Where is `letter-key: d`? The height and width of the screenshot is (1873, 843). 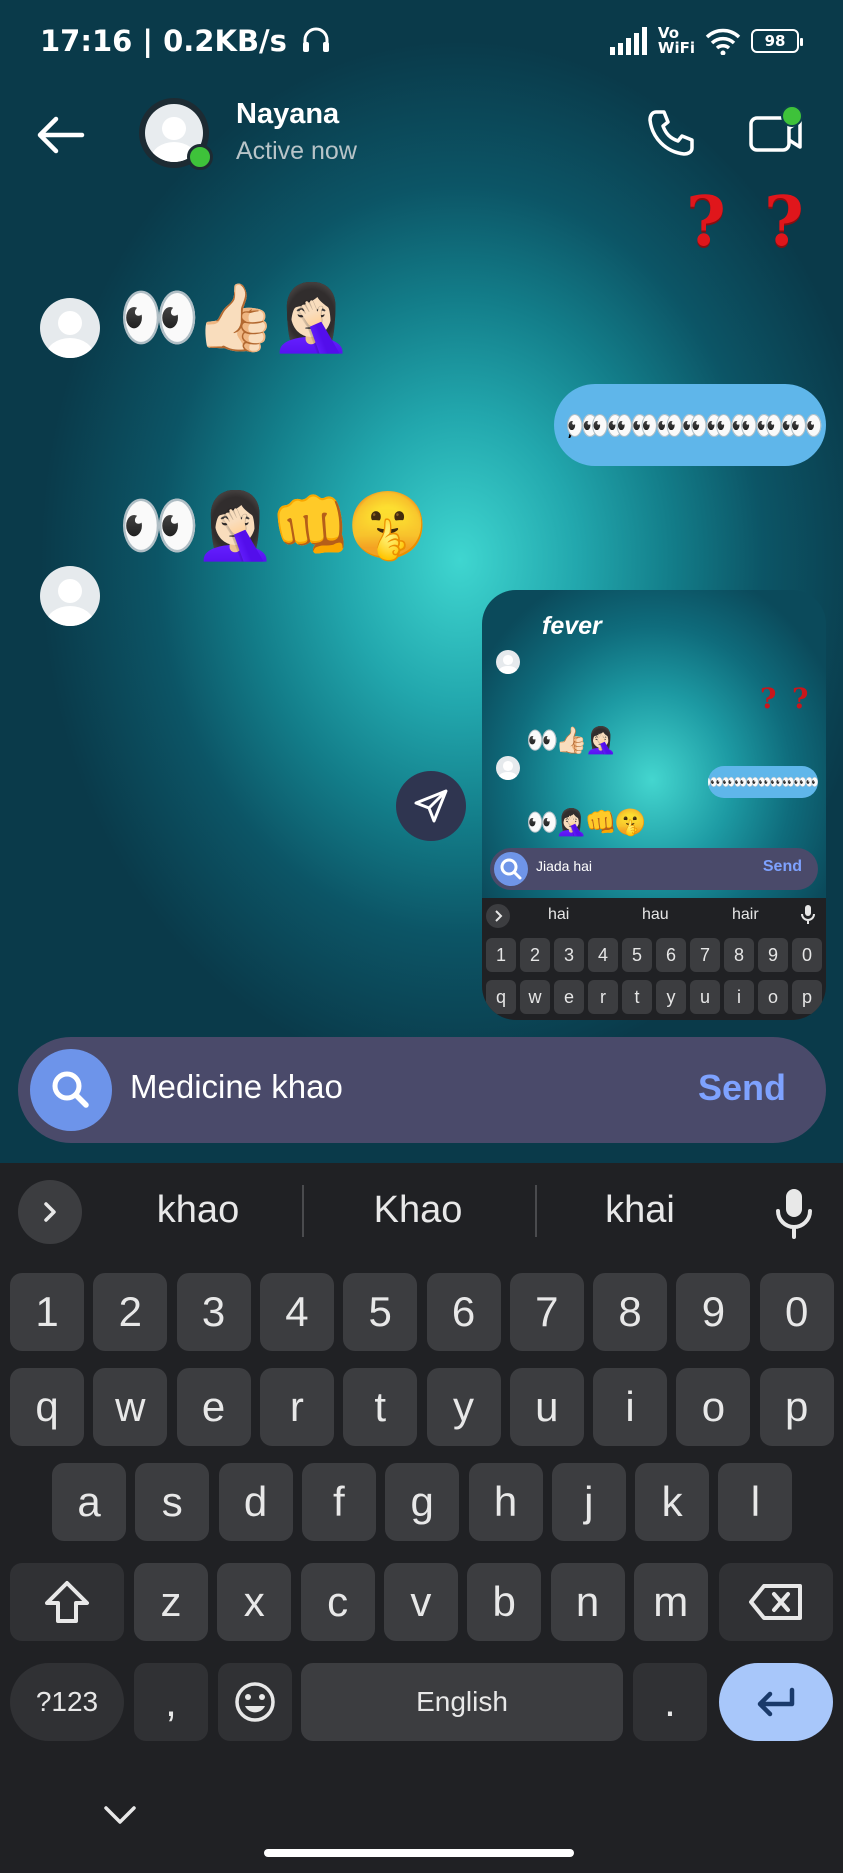
letter-key: d is located at coordinates (255, 1502).